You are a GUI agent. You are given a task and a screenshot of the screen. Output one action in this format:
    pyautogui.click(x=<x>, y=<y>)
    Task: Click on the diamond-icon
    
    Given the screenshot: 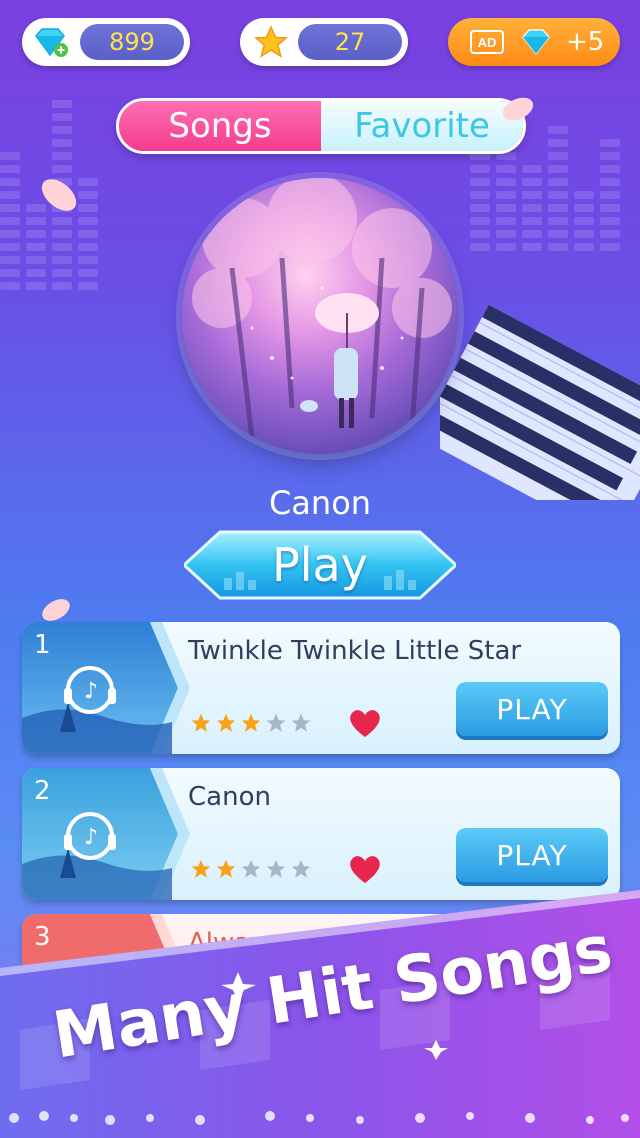 What is the action you would take?
    pyautogui.click(x=536, y=42)
    